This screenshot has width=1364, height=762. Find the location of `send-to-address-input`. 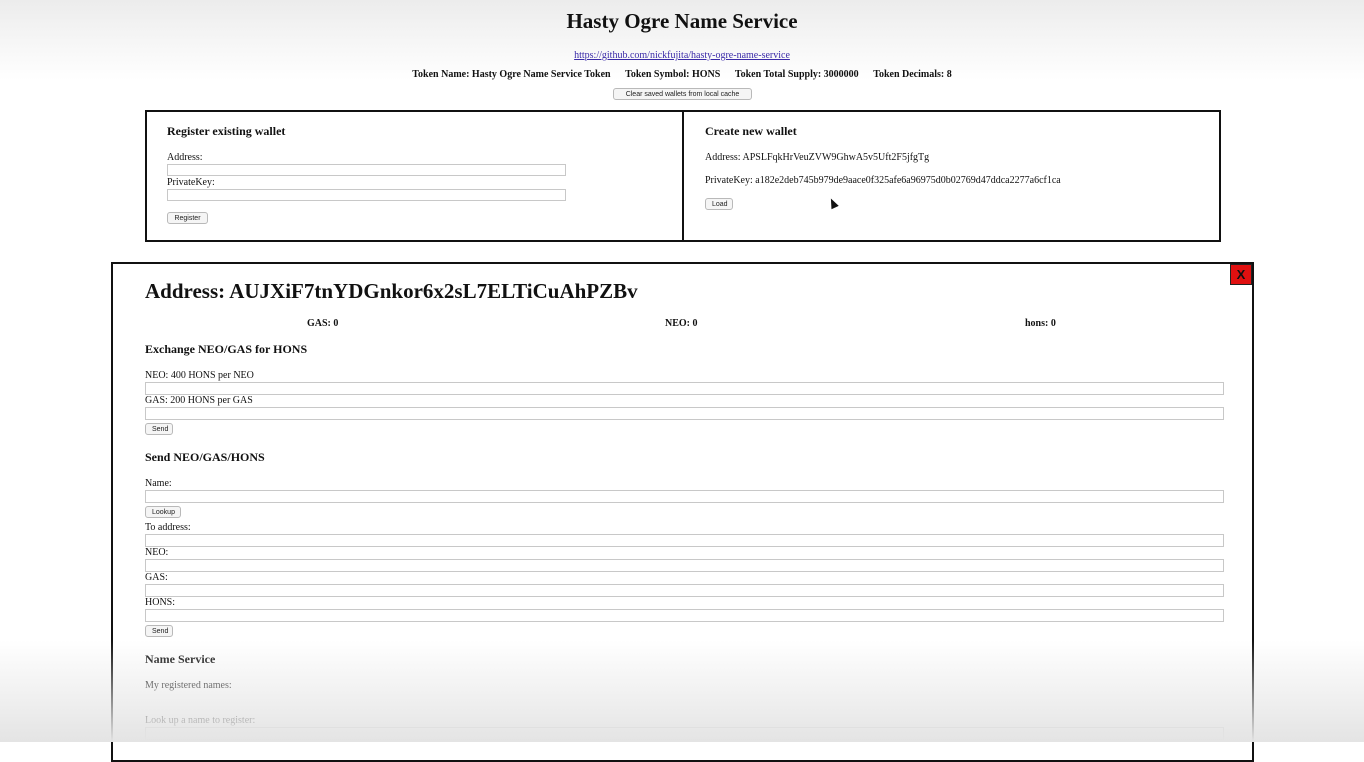

send-to-address-input is located at coordinates (684, 540).